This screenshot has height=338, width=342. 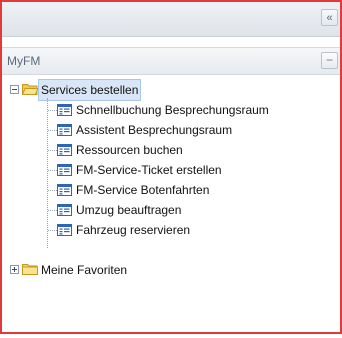 What do you see at coordinates (14, 89) in the screenshot?
I see `collapse-node-icon` at bounding box center [14, 89].